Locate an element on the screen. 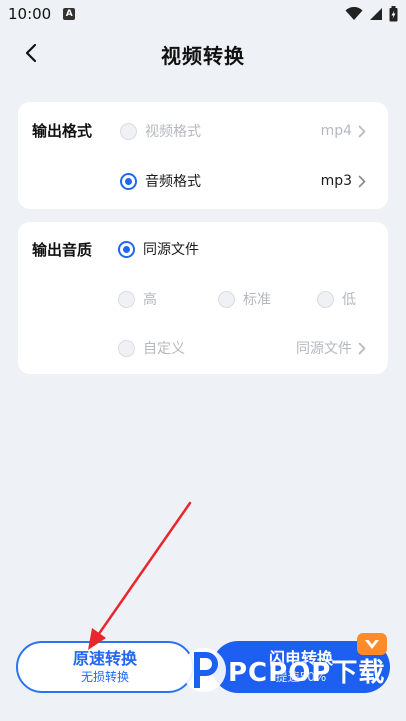 The height and width of the screenshot is (721, 406). format-option-video-value: mp4 is located at coordinates (336, 131).